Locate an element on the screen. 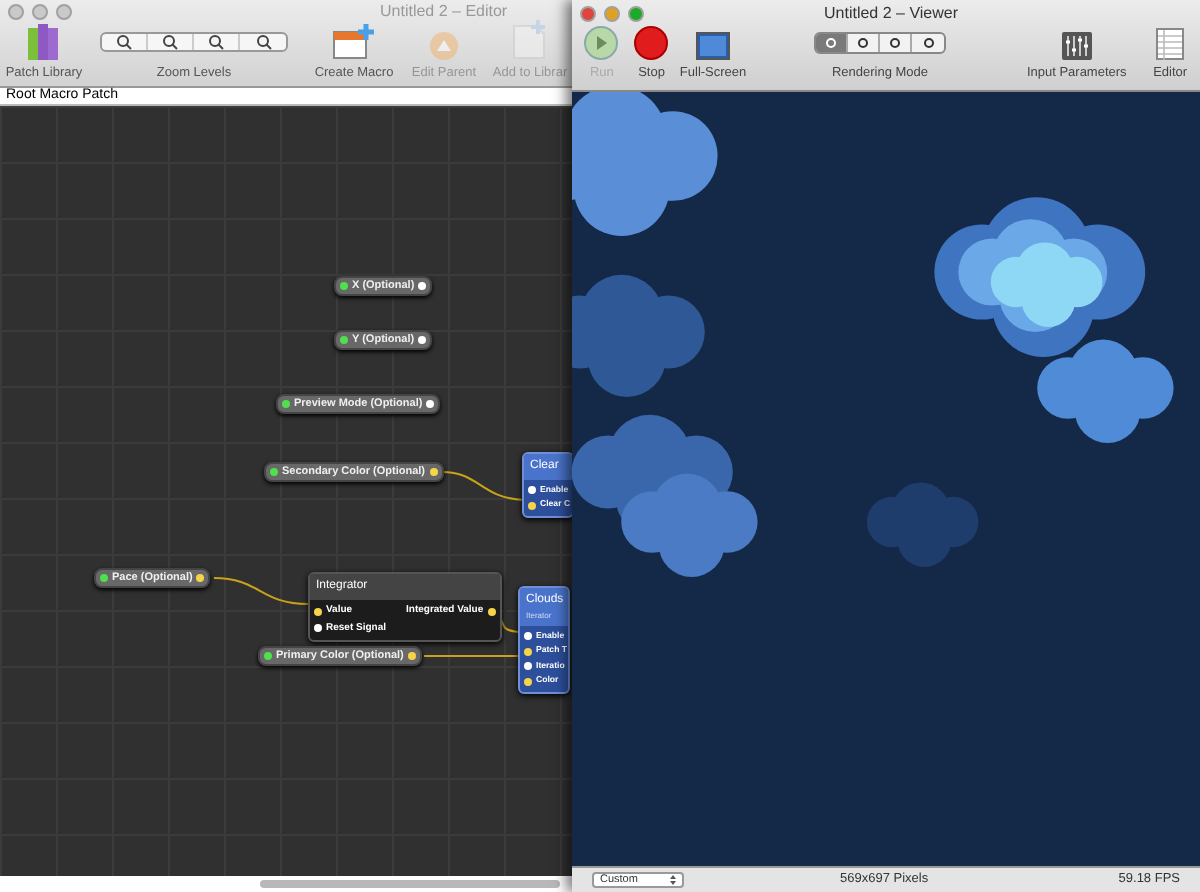 This screenshot has width=1200, height=892. new-window-icon is located at coordinates (354, 42).